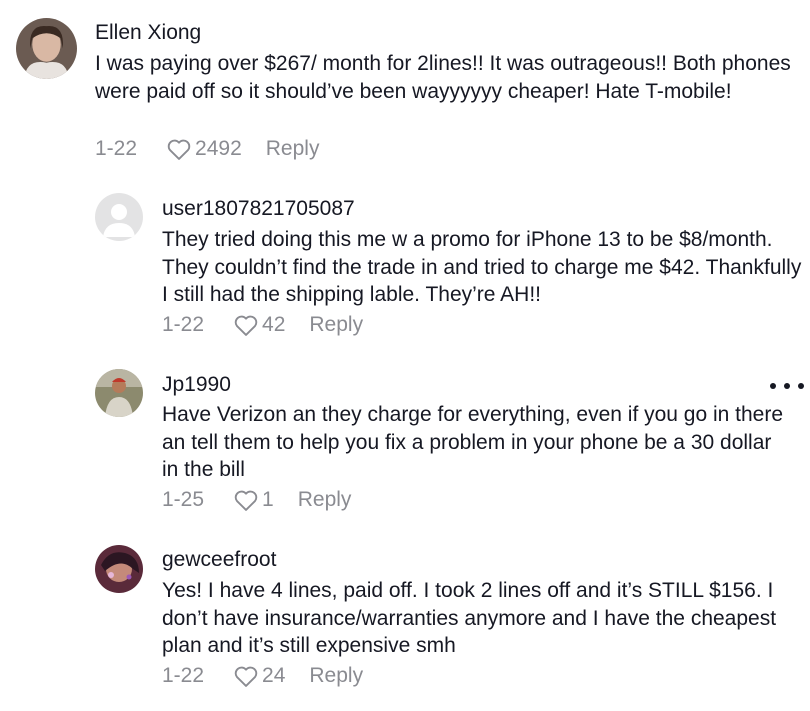 This screenshot has height=711, width=810. I want to click on more-options-button, so click(787, 386).